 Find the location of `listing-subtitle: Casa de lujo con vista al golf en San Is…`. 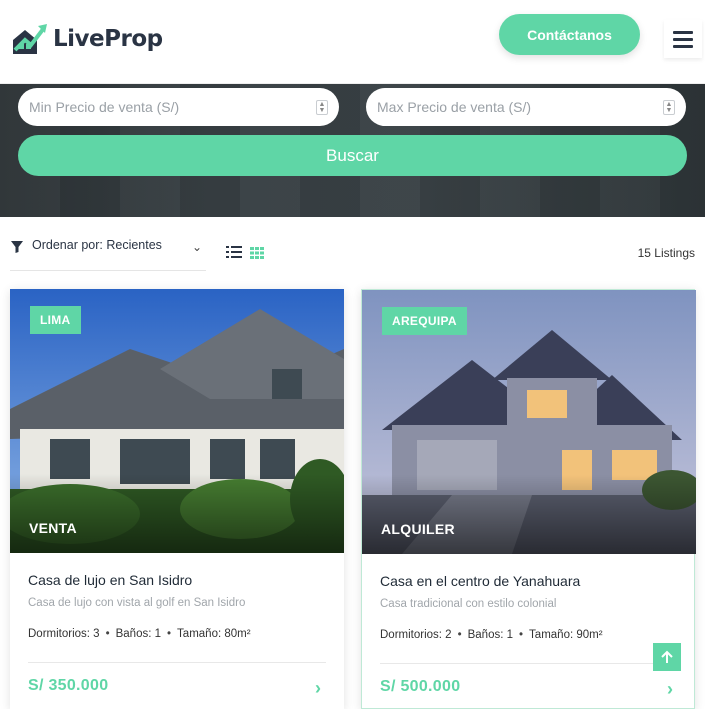

listing-subtitle: Casa de lujo con vista al golf en San Is… is located at coordinates (137, 603).